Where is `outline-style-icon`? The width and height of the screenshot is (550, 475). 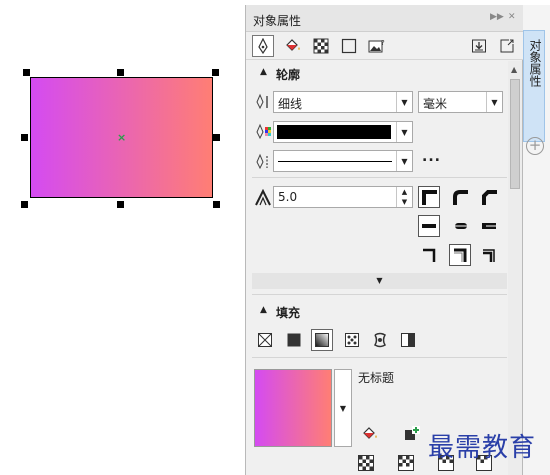 outline-style-icon is located at coordinates (262, 162).